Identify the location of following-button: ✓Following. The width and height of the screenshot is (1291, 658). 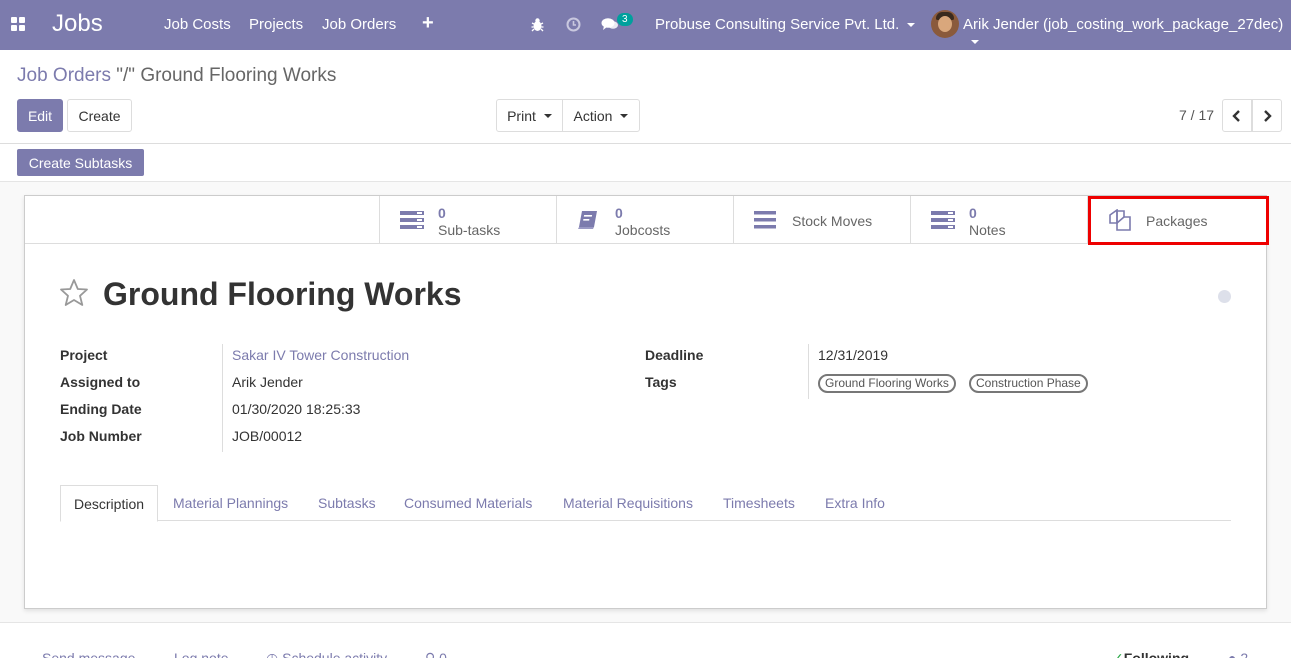
(1150, 654).